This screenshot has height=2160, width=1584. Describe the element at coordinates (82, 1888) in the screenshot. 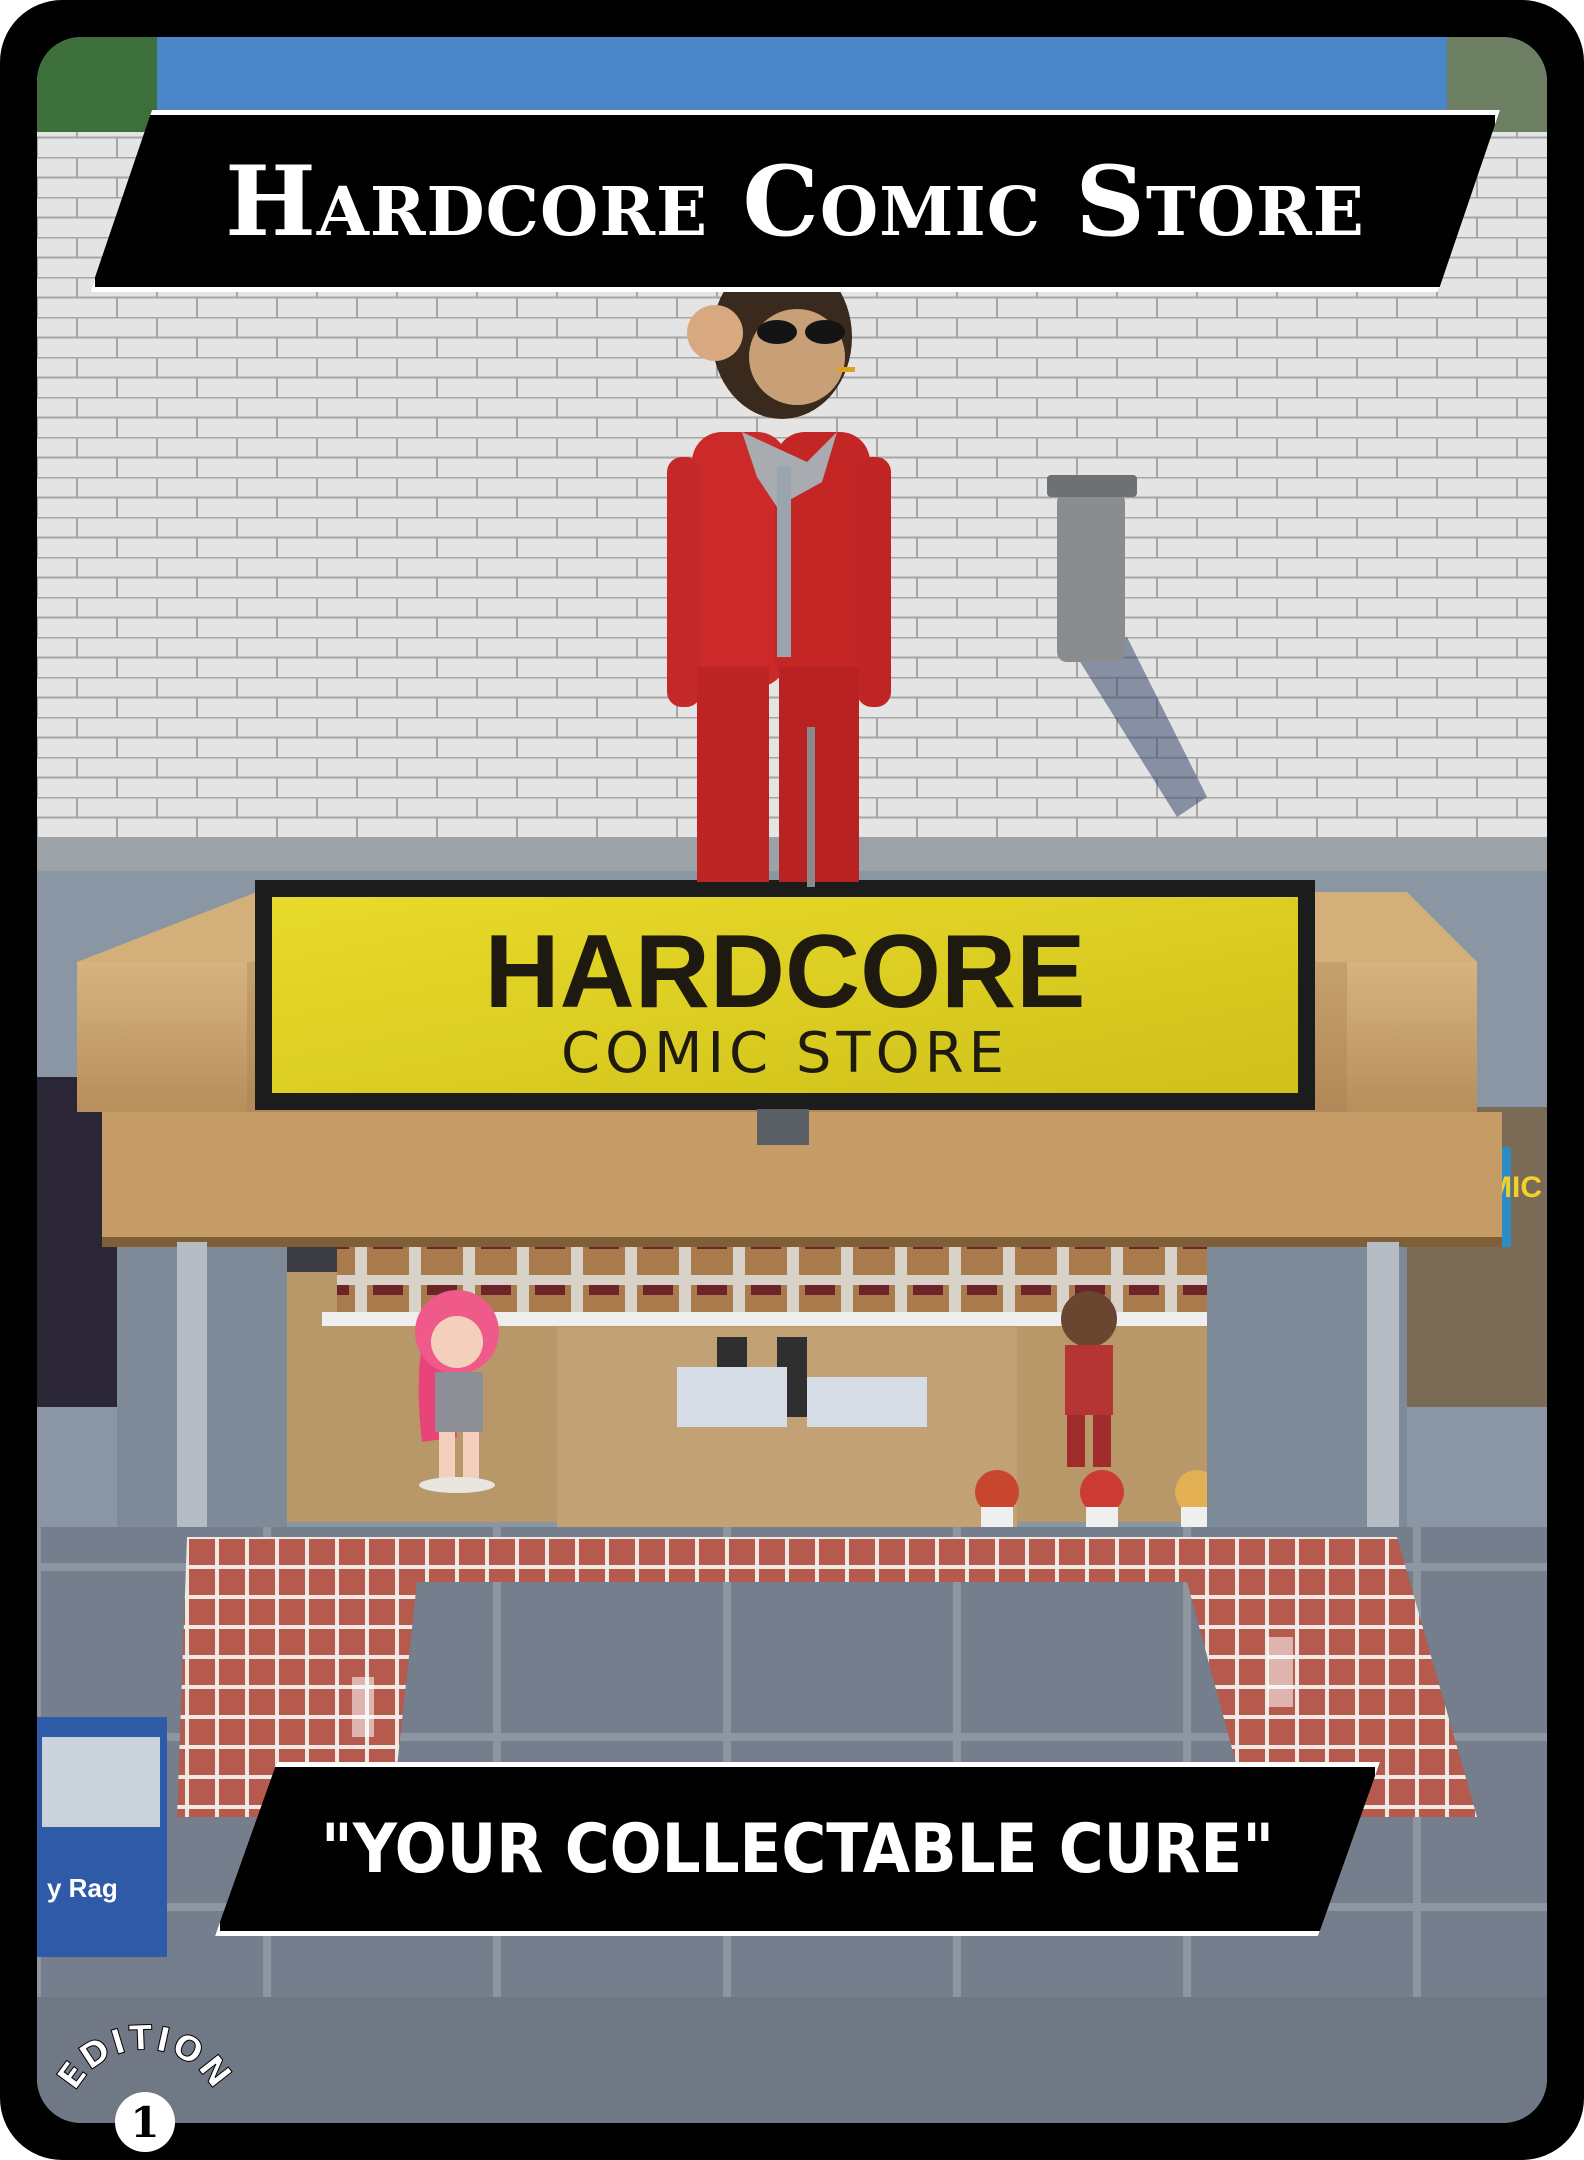

I see `newsbox-label: y Rag` at that location.